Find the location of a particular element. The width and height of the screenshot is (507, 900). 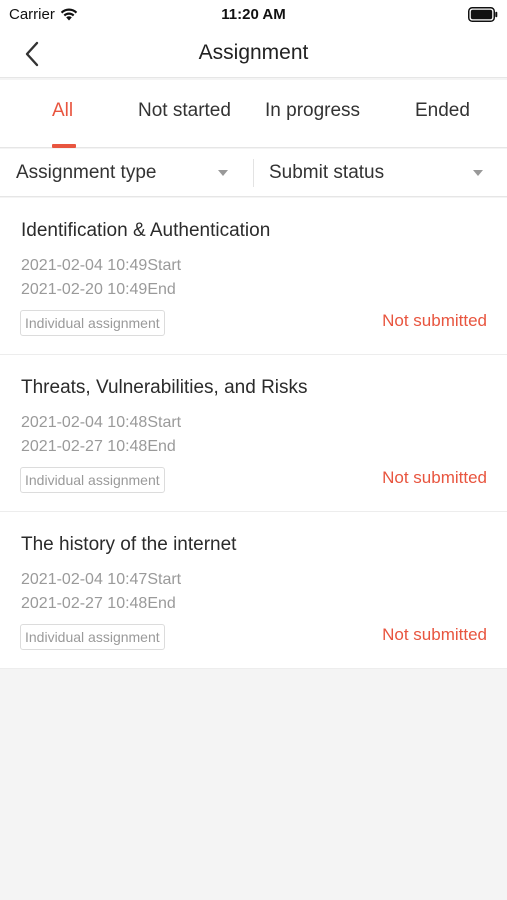

active-tab-indicator is located at coordinates (64, 146).